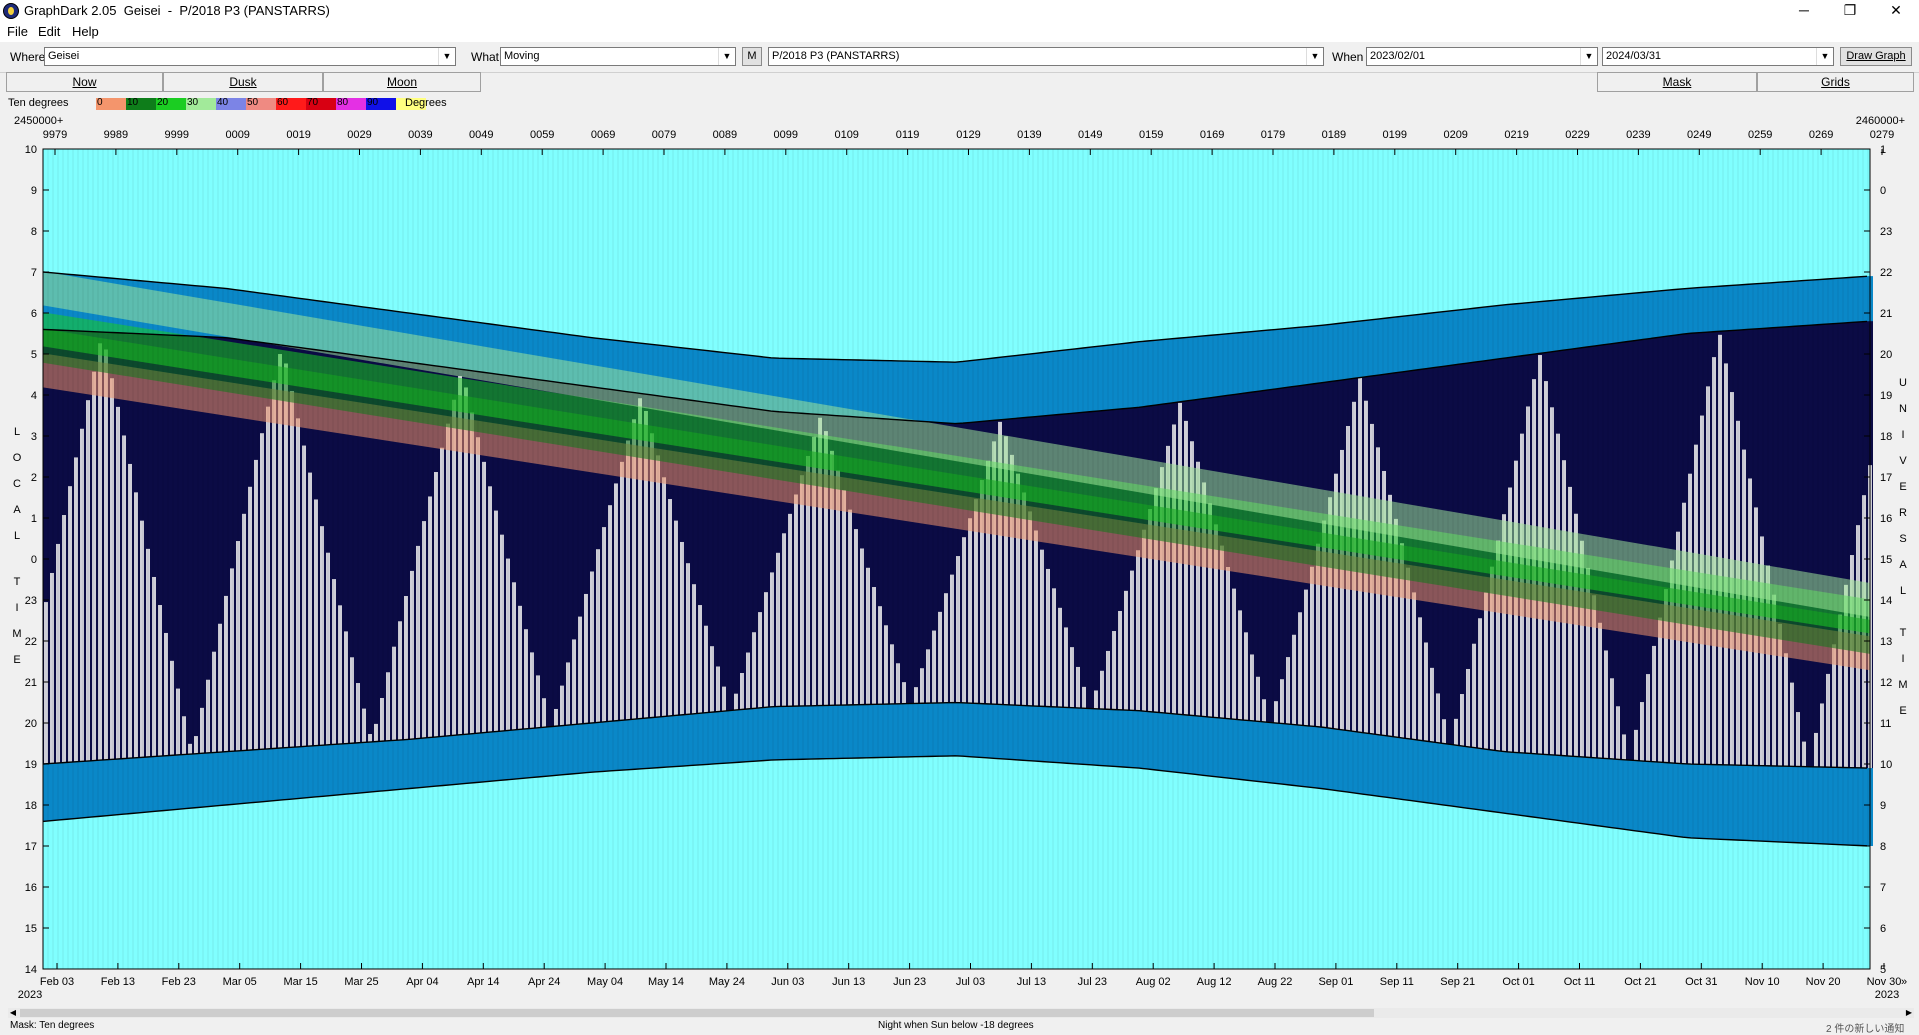  Describe the element at coordinates (1482, 56) in the screenshot. I see `start-date-select: 2023/02/01 ▼` at that location.